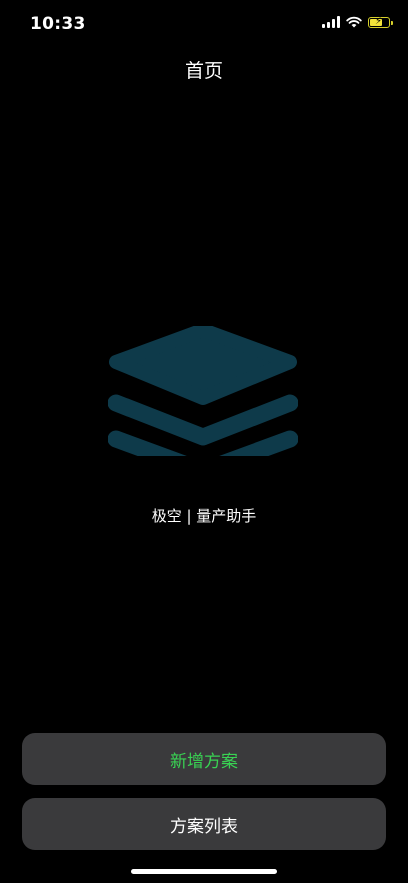  I want to click on layers-icon, so click(203, 391).